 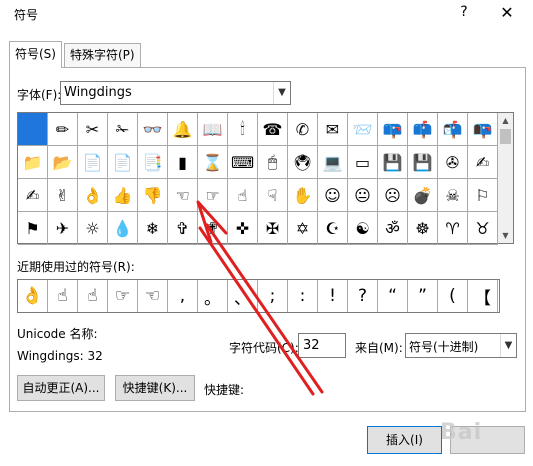 I want to click on symbol-cell: 📫, so click(x=423, y=129).